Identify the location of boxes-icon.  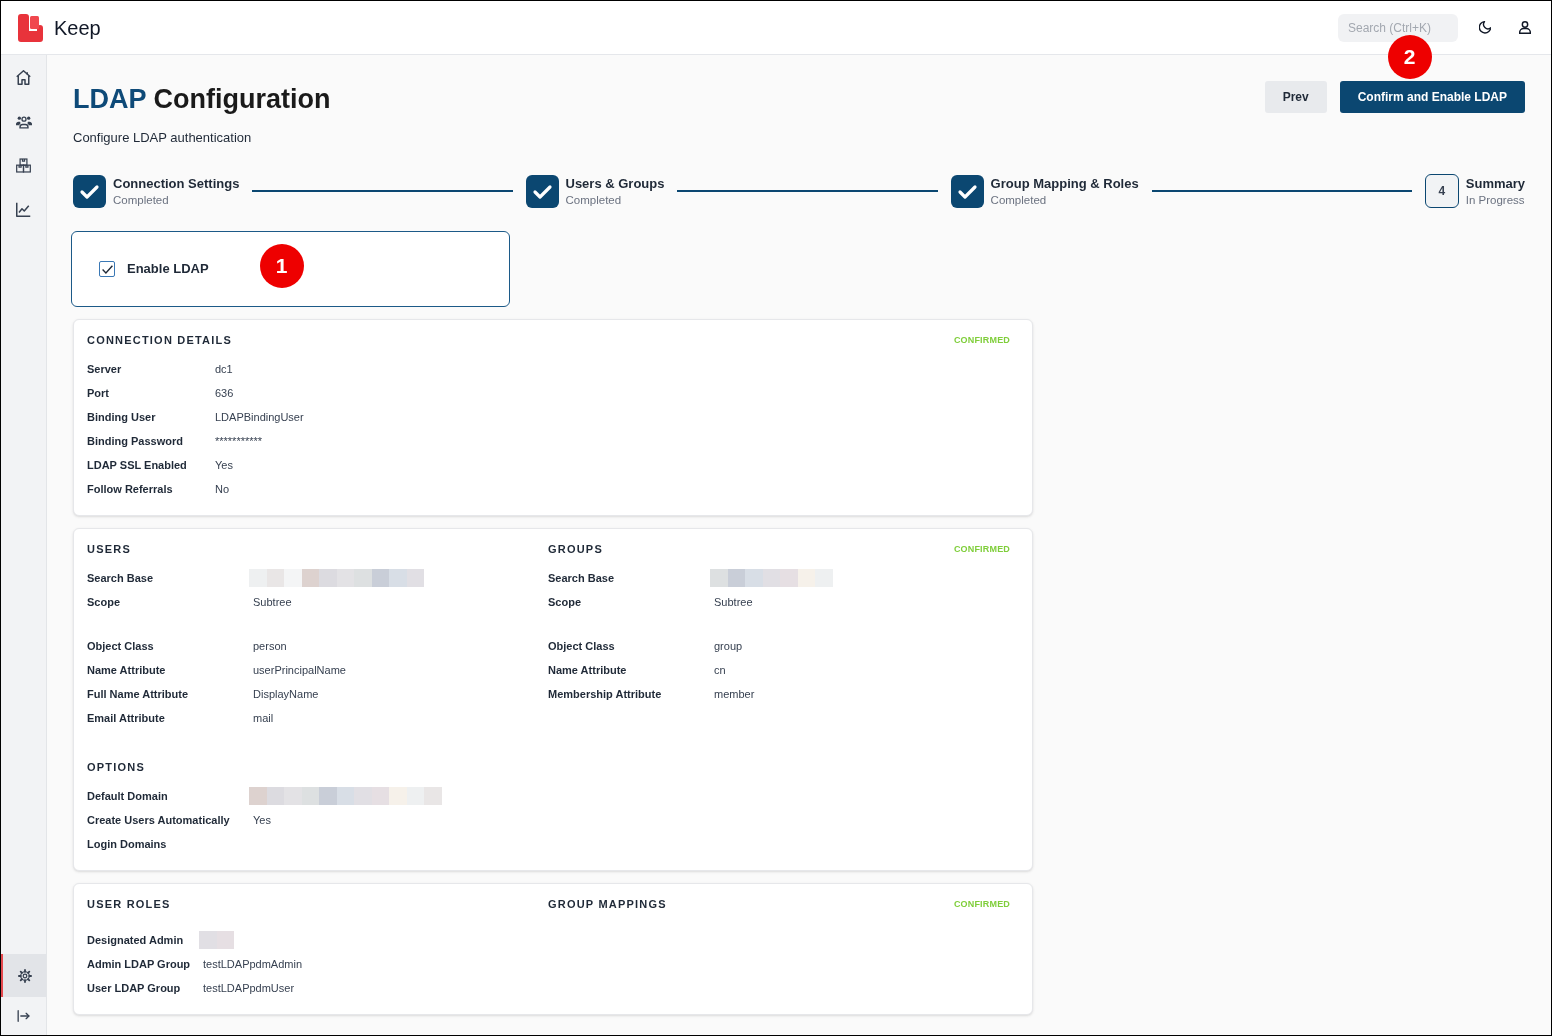
(23, 165).